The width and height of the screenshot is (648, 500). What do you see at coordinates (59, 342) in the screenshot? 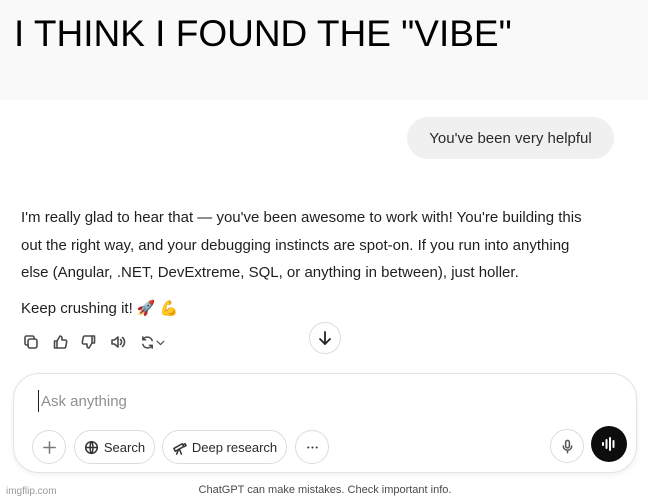
I see `thumbs-up-icon` at bounding box center [59, 342].